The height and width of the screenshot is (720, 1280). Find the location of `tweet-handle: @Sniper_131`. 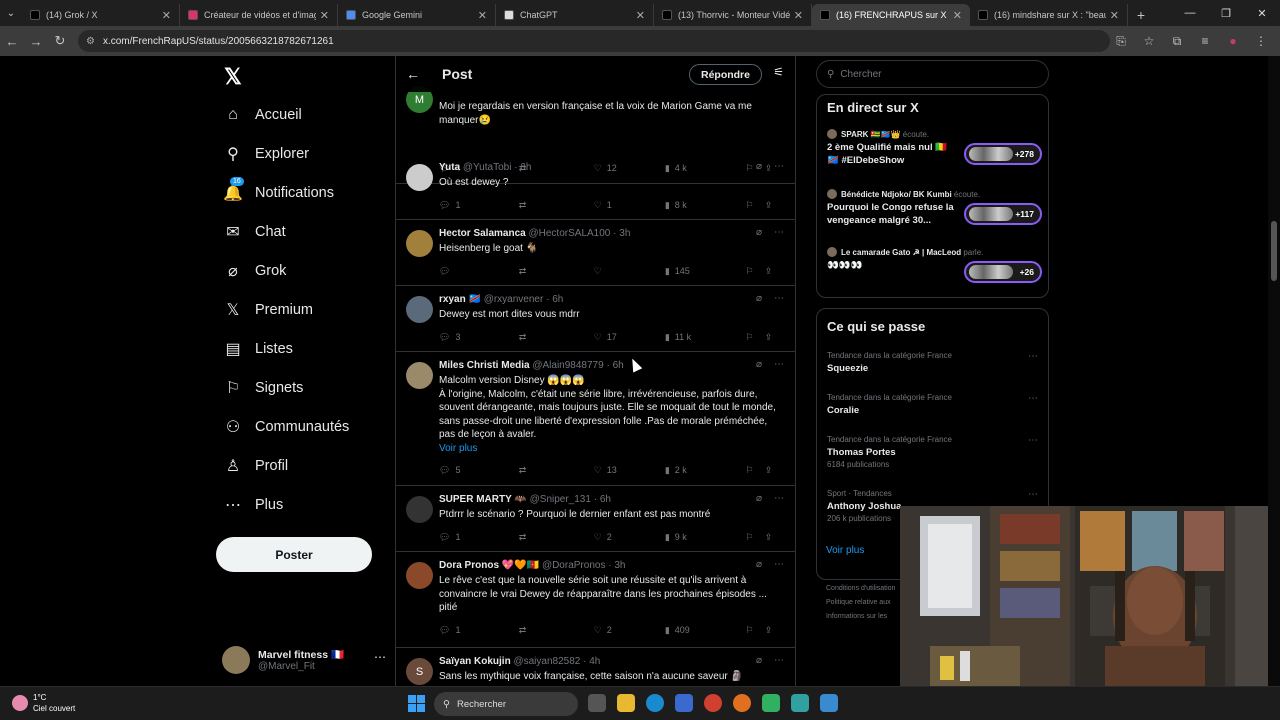

tweet-handle: @Sniper_131 is located at coordinates (560, 499).